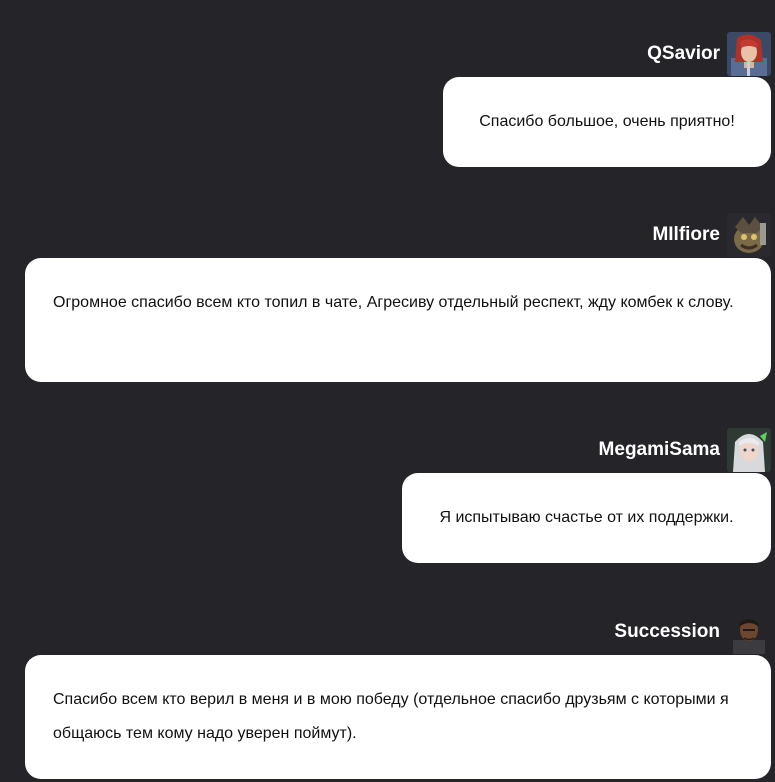  I want to click on author-name: MIlfiore, so click(686, 235).